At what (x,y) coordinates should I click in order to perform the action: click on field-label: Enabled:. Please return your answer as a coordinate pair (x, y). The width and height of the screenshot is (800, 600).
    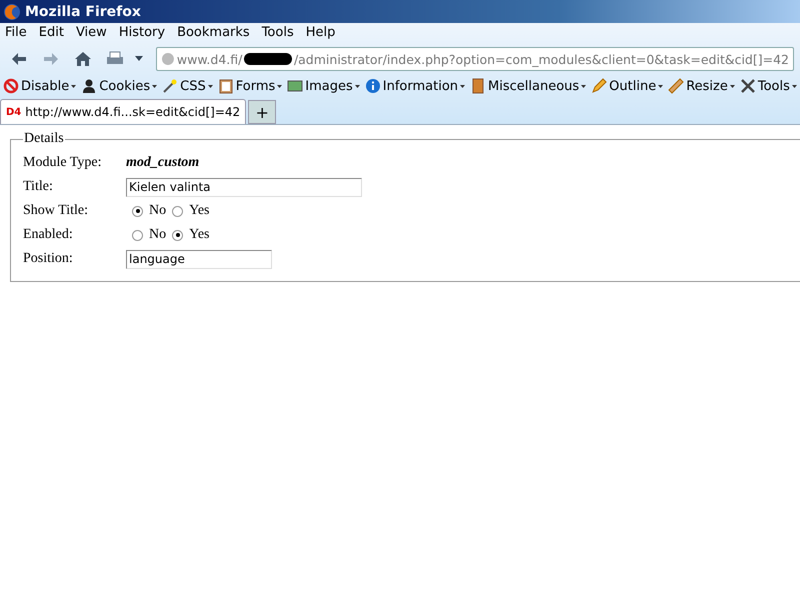
    Looking at the image, I should click on (48, 235).